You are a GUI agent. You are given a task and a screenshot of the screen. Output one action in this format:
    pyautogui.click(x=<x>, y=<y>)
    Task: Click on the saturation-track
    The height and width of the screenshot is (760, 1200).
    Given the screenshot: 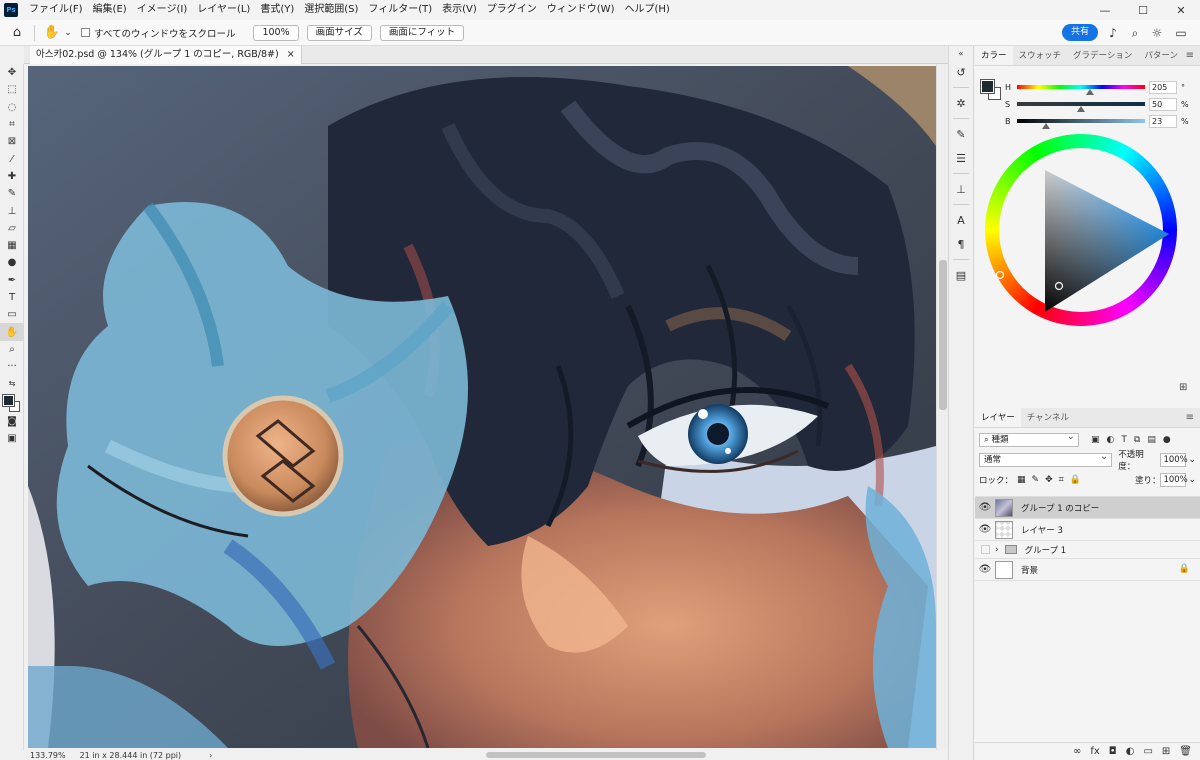 What is the action you would take?
    pyautogui.click(x=1081, y=107)
    